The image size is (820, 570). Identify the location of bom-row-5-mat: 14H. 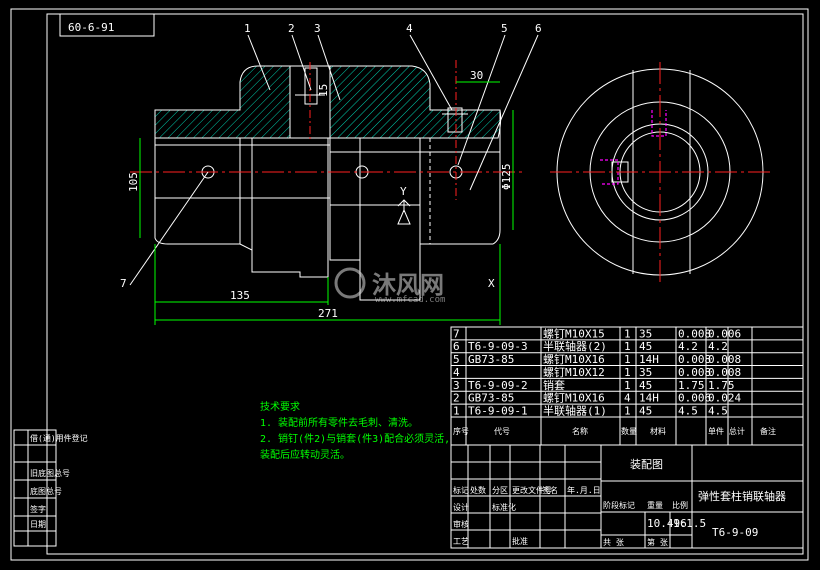
(649, 359).